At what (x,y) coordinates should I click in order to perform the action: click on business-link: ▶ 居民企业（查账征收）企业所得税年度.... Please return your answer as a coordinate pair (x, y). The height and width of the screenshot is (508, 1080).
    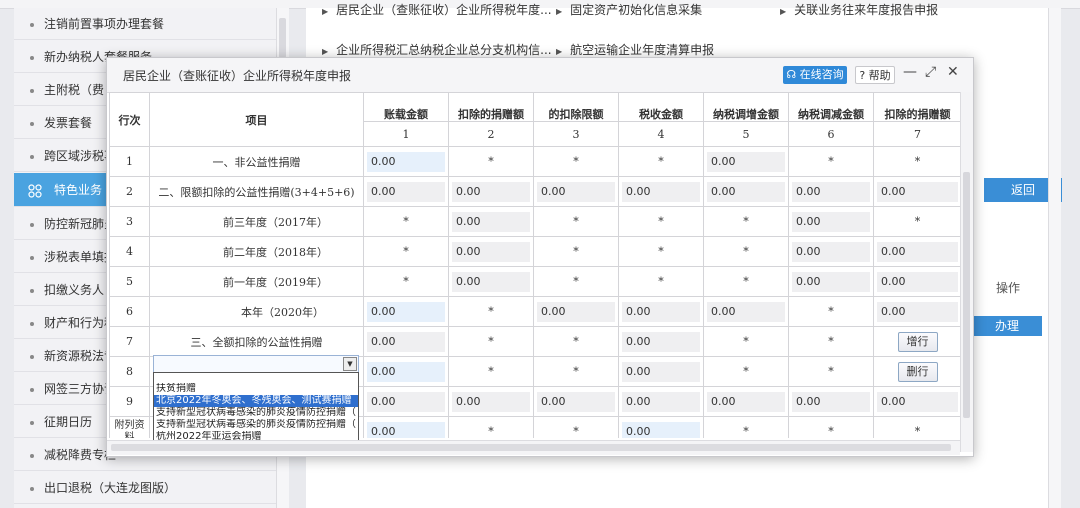
    Looking at the image, I should click on (437, 9).